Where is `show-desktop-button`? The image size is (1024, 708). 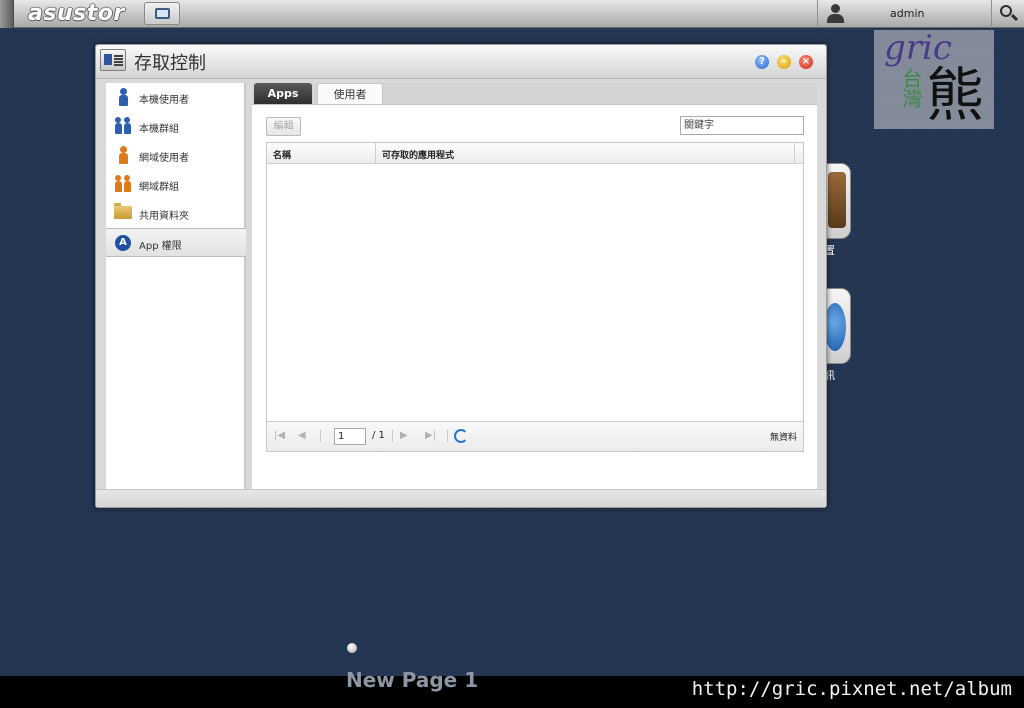 show-desktop-button is located at coordinates (162, 13).